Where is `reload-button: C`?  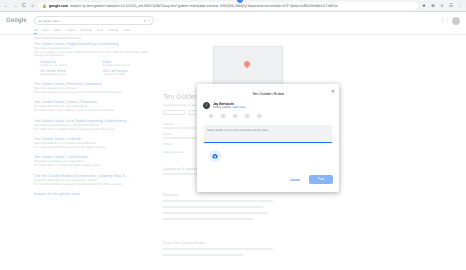
reload-button: C is located at coordinates (24, 6).